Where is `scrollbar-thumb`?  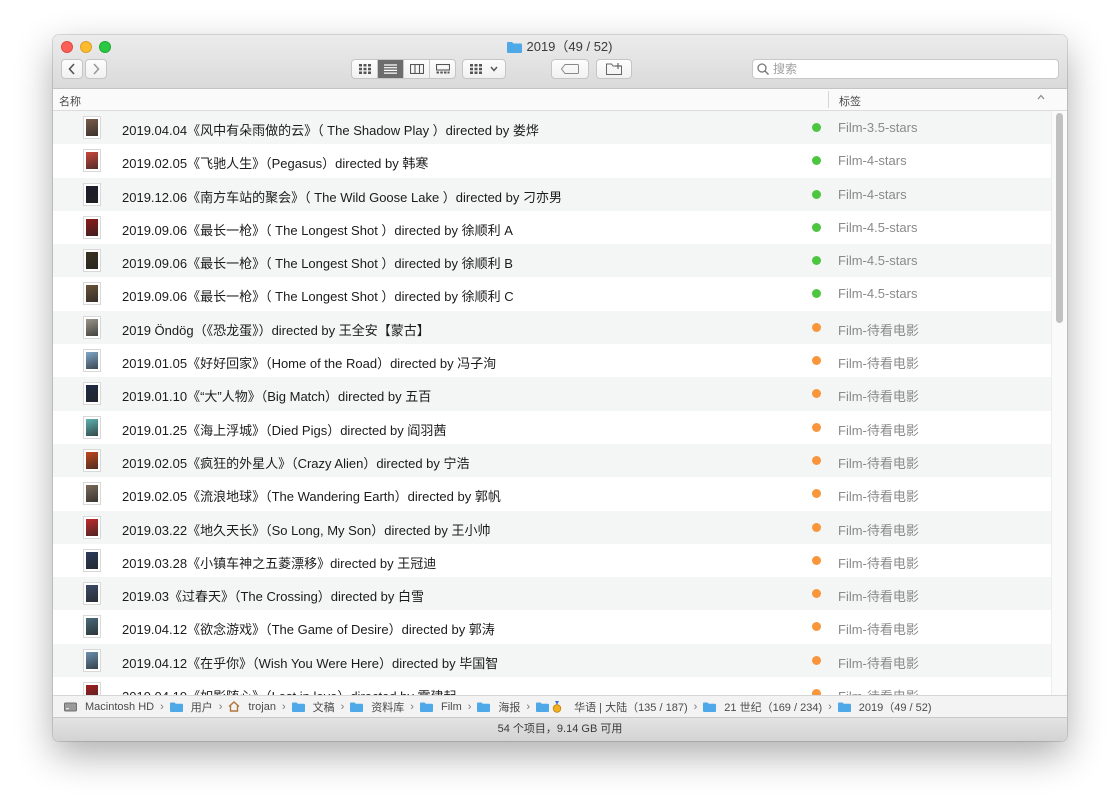 scrollbar-thumb is located at coordinates (1059, 218).